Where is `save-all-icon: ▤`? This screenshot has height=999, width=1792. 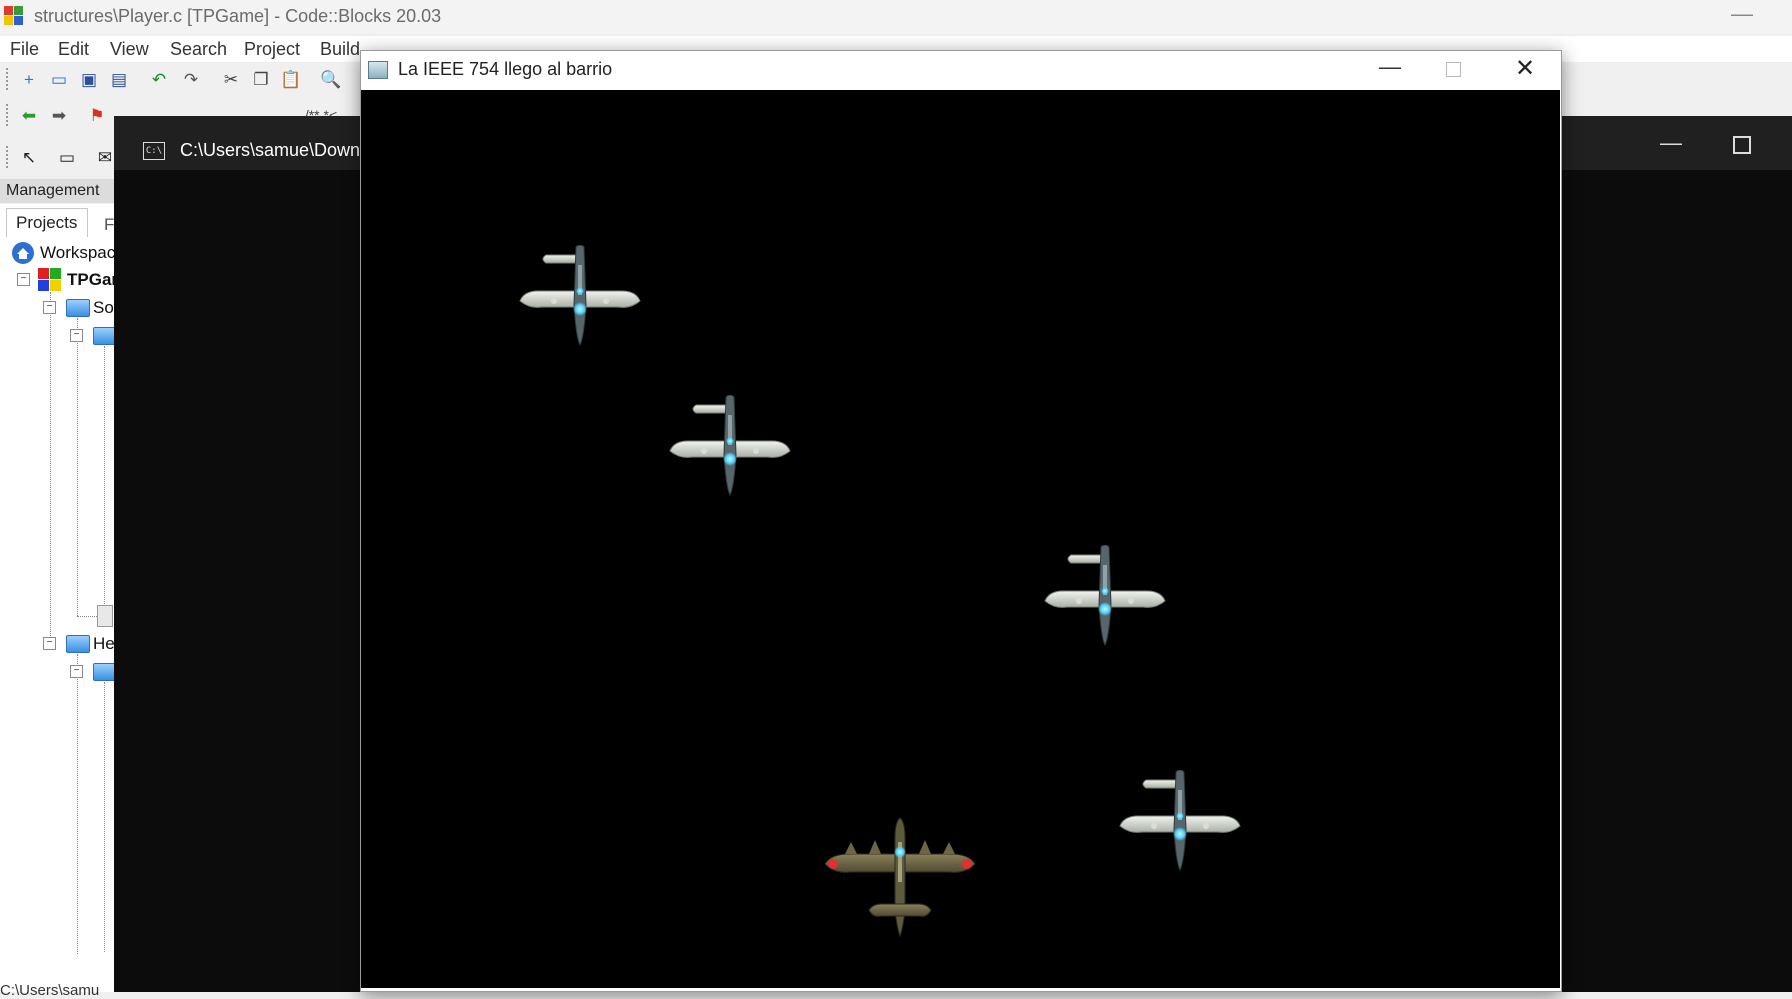
save-all-icon: ▤ is located at coordinates (119, 79).